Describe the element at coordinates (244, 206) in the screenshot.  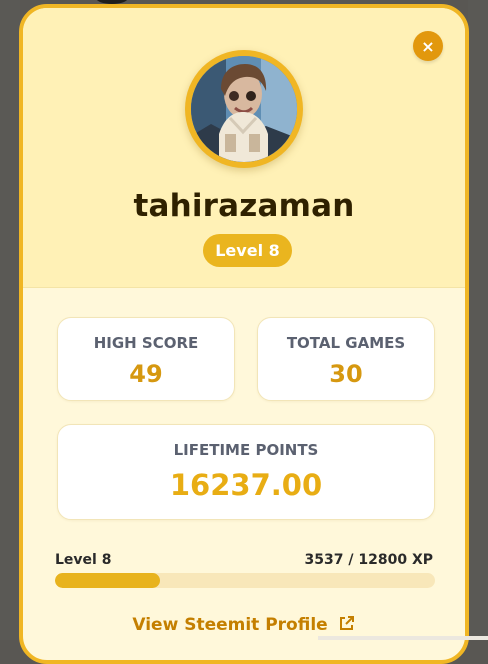
I see `username: tahirazaman` at that location.